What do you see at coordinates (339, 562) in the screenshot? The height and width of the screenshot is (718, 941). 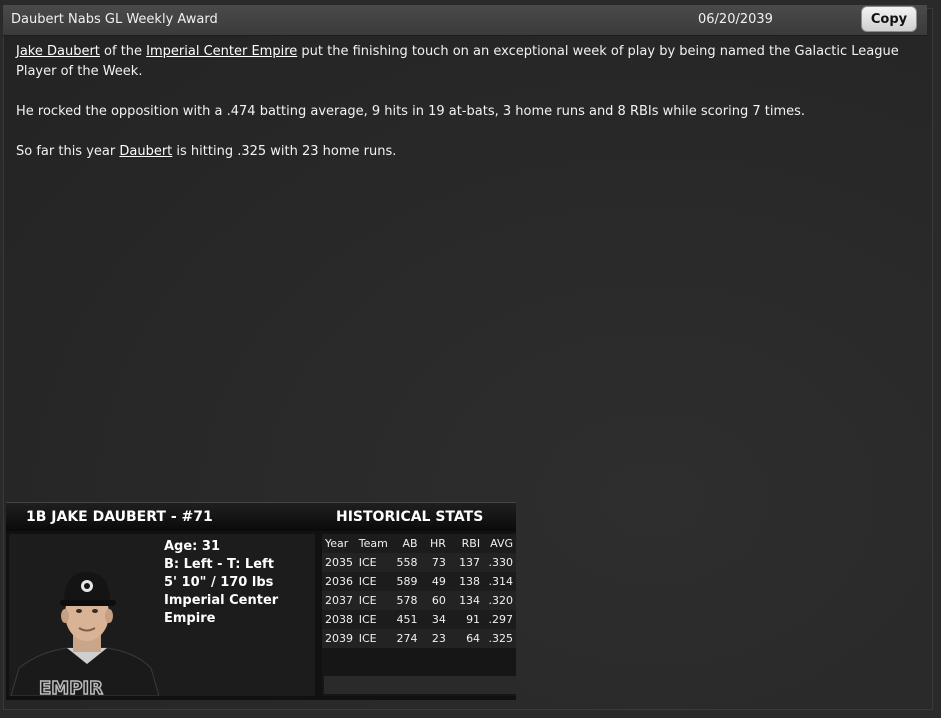 I see `cell-year: 2035` at bounding box center [339, 562].